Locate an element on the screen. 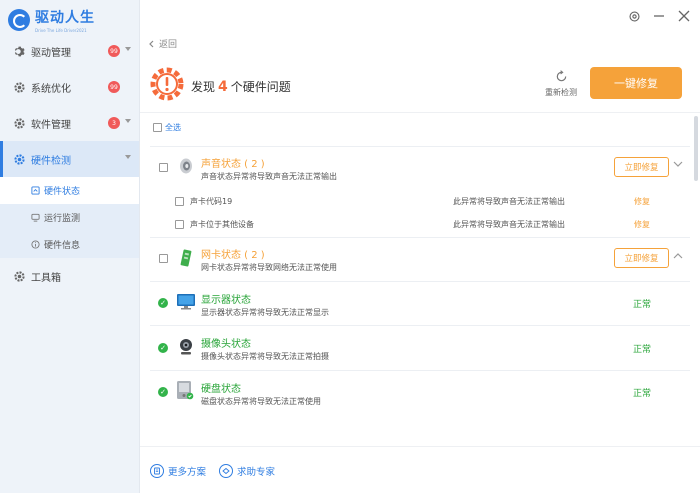  sidebar-subitem-label: 硬件信息 is located at coordinates (62, 246).